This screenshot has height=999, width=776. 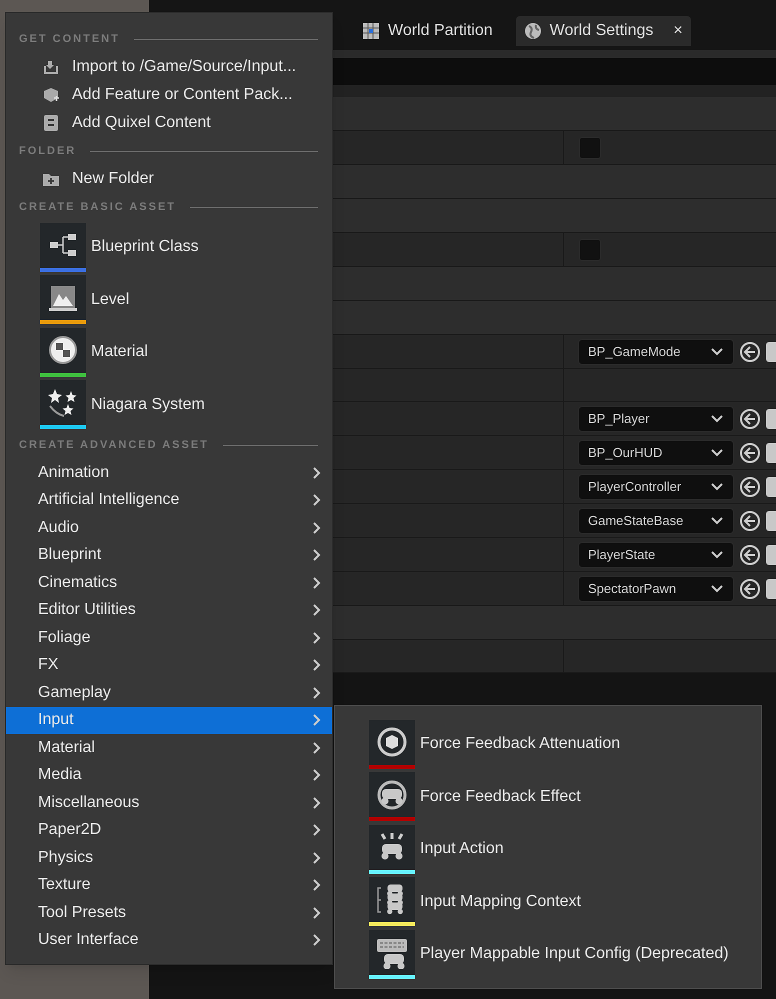 I want to click on submenu-item: Input, so click(x=169, y=720).